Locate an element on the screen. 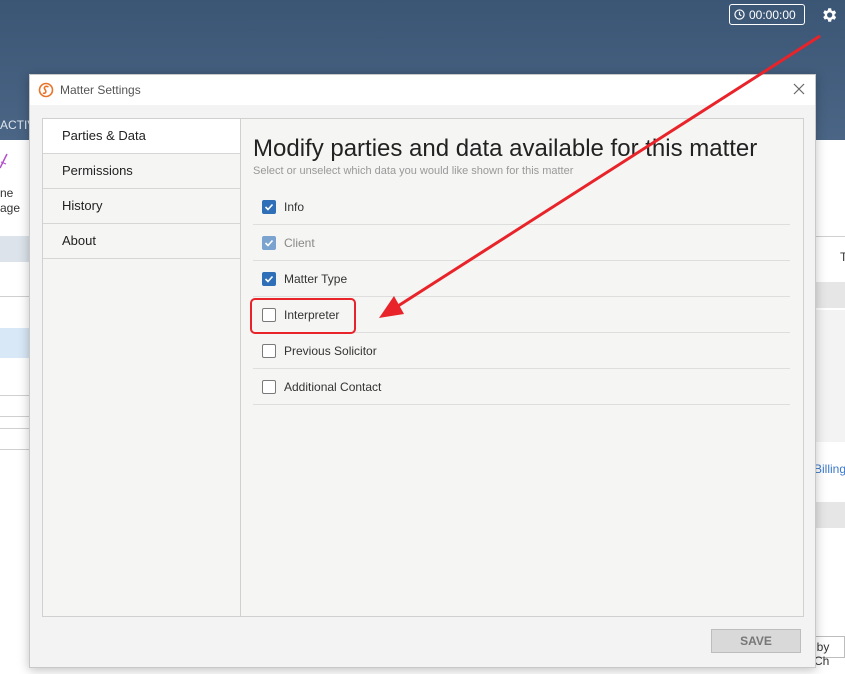  background-label: ne is located at coordinates (7, 193).